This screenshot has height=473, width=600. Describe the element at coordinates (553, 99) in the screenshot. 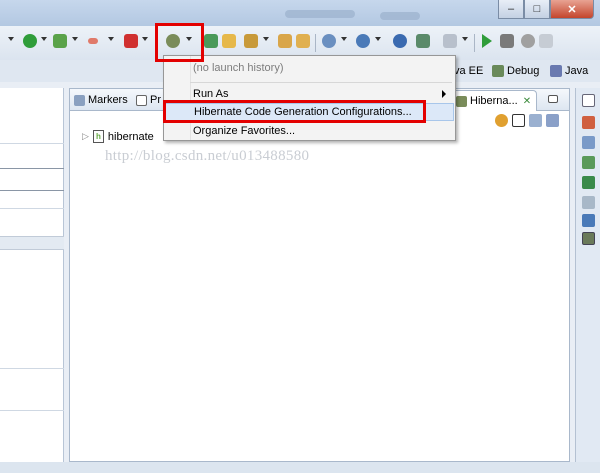

I see `minimize-view-icon` at that location.